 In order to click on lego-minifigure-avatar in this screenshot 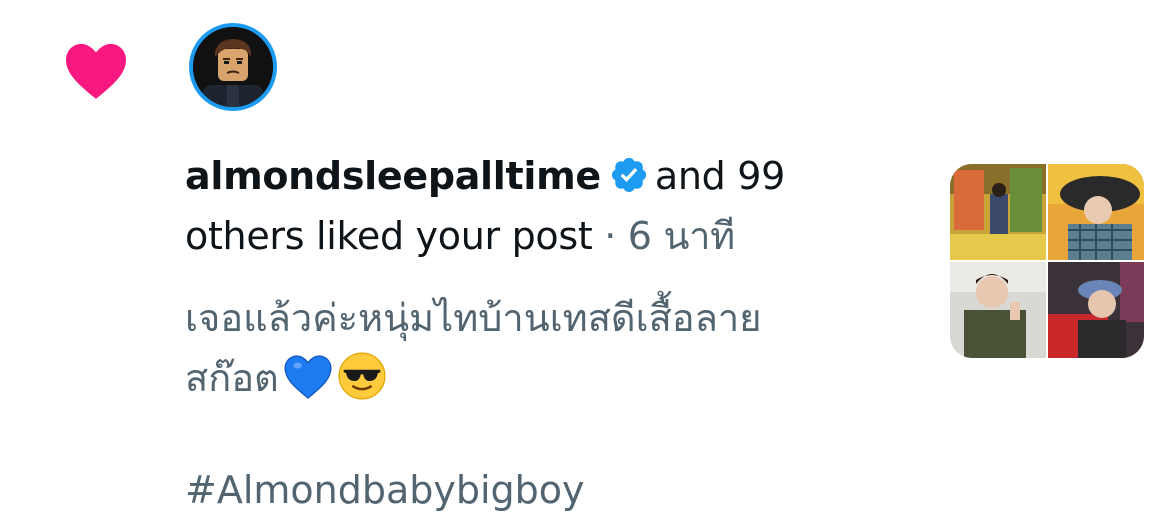, I will do `click(233, 67)`.